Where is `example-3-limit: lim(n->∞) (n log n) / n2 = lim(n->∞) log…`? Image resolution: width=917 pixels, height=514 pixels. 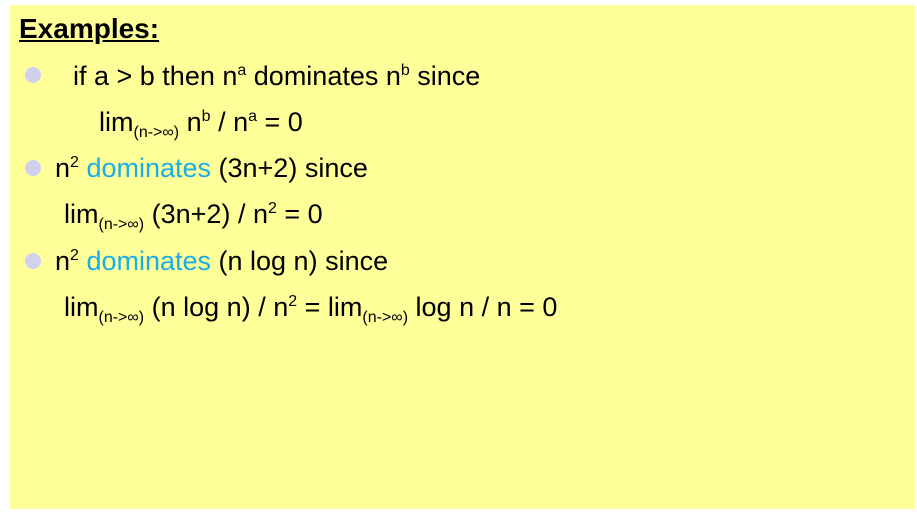 example-3-limit: lim(n->∞) (n log n) / n2 = lim(n->∞) log… is located at coordinates (311, 308).